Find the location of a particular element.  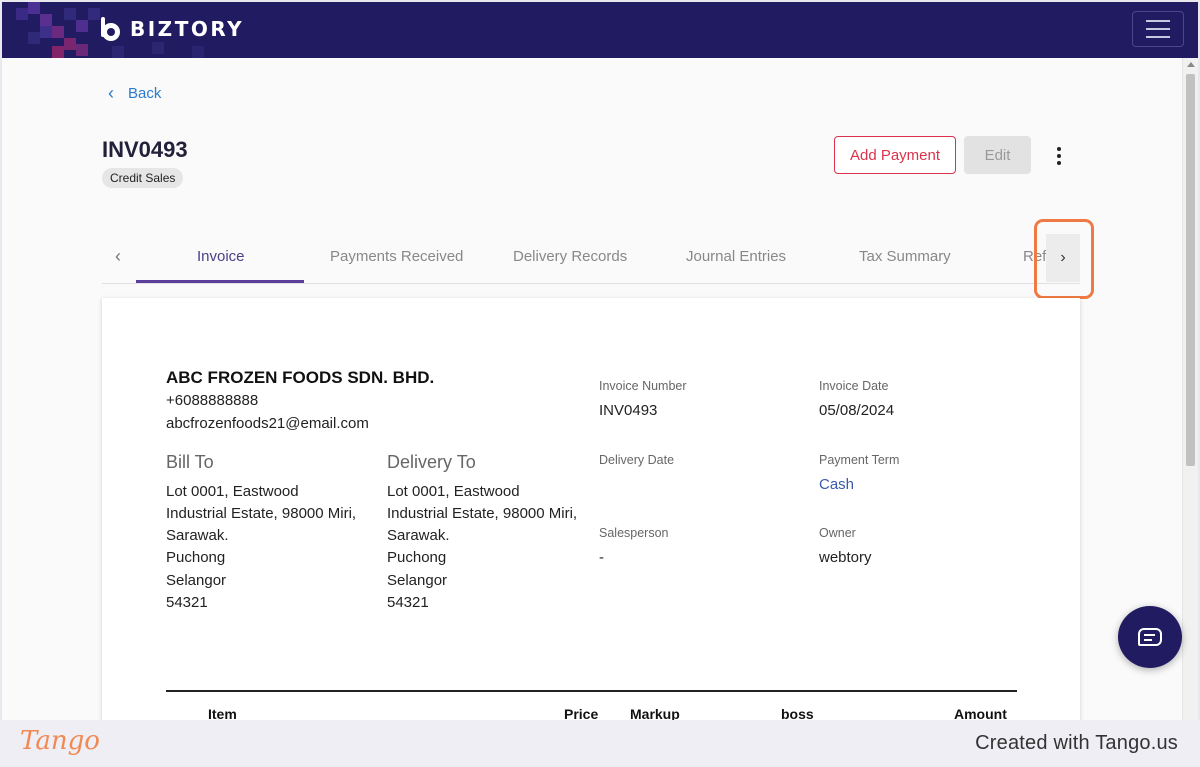

scroll-thumb is located at coordinates (1190, 270).